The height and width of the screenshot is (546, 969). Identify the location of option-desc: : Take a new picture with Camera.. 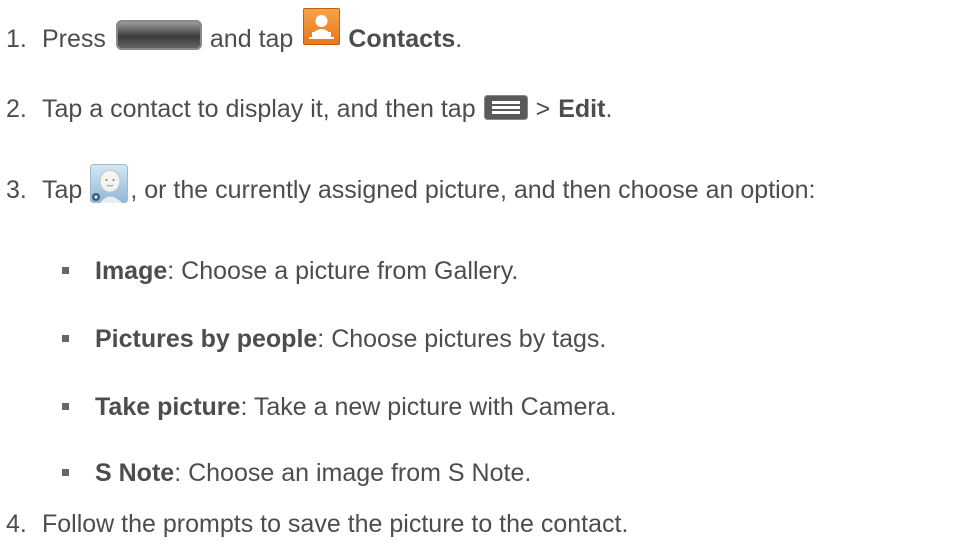
(428, 407).